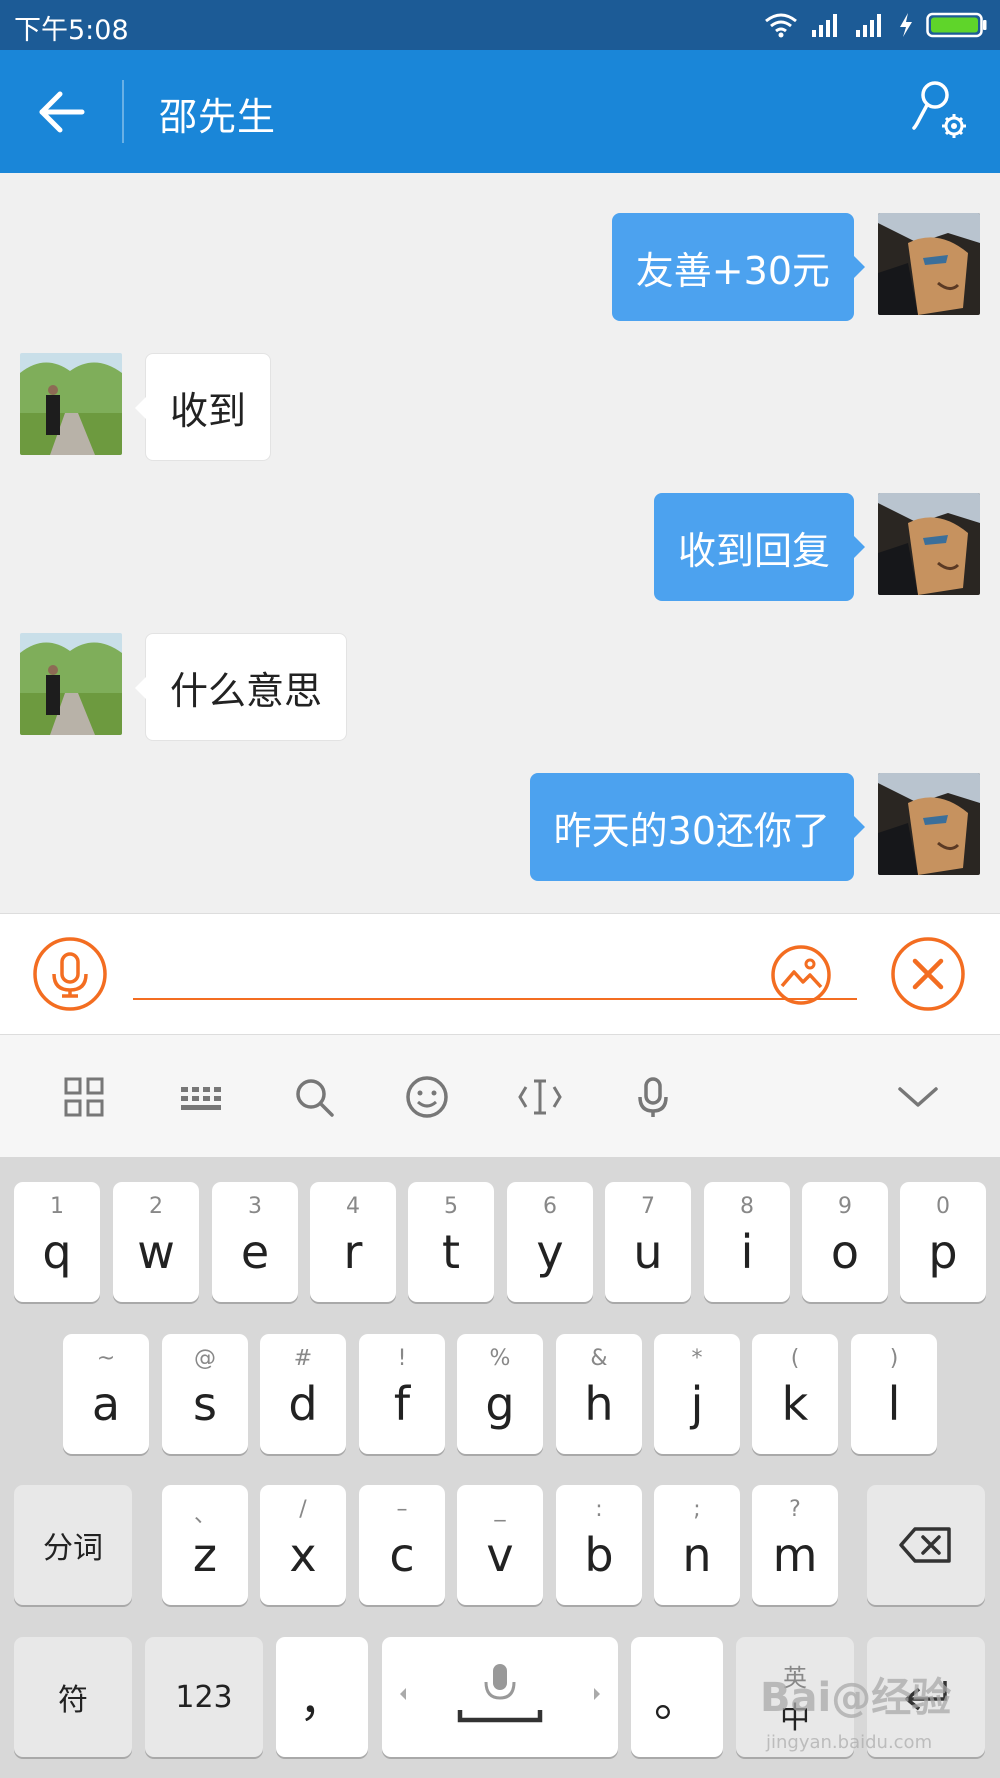  What do you see at coordinates (201, 1097) in the screenshot?
I see `keyboard-icon` at bounding box center [201, 1097].